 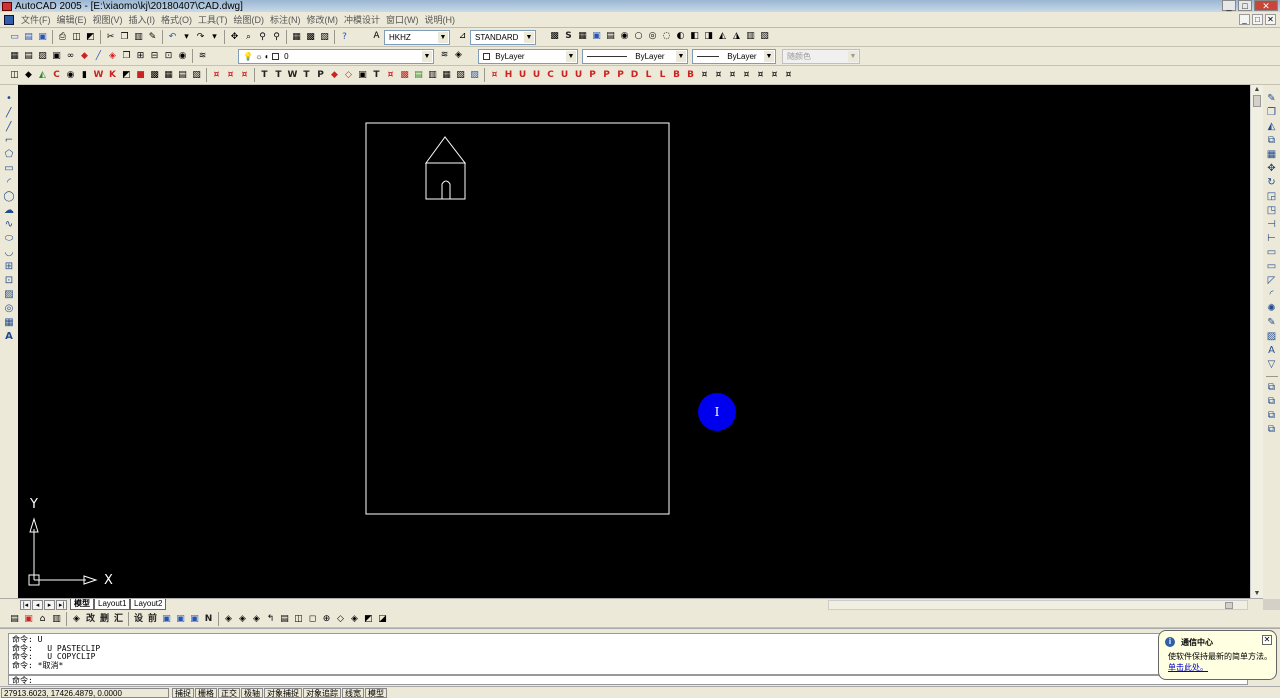 I want to click on zoom-window-icon: ⚲, so click(x=262, y=37).